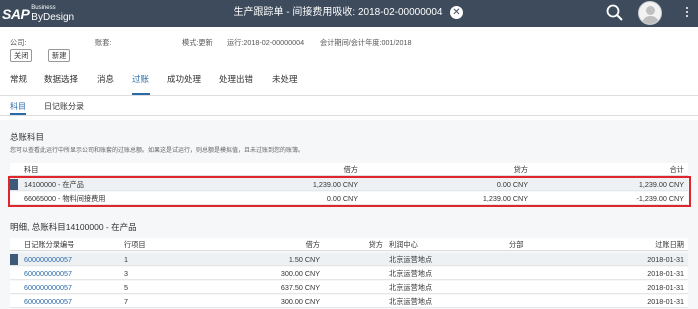 The width and height of the screenshot is (698, 309). I want to click on column-header-profit-center: 利润中心, so click(403, 244).